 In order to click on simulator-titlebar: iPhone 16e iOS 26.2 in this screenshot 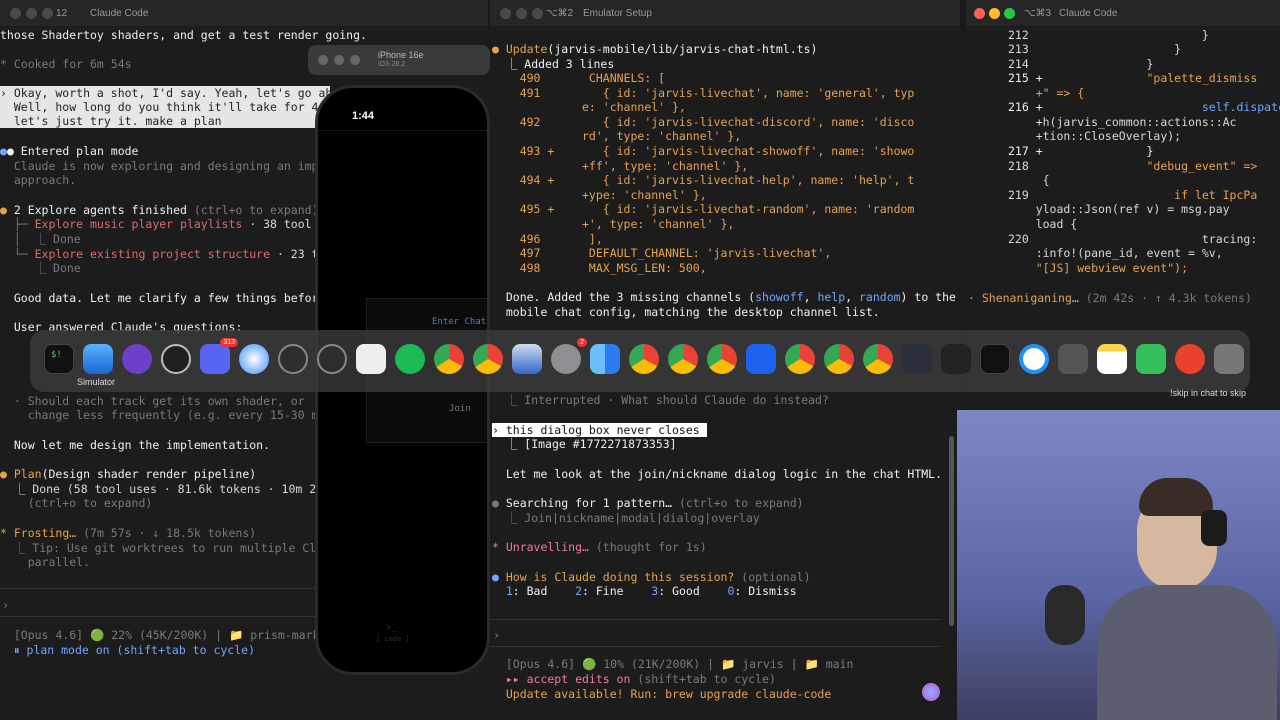, I will do `click(399, 60)`.